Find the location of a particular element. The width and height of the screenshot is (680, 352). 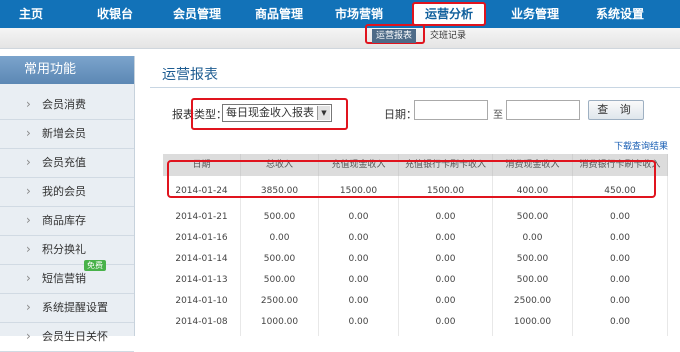

query-button: 查 询 is located at coordinates (616, 110).